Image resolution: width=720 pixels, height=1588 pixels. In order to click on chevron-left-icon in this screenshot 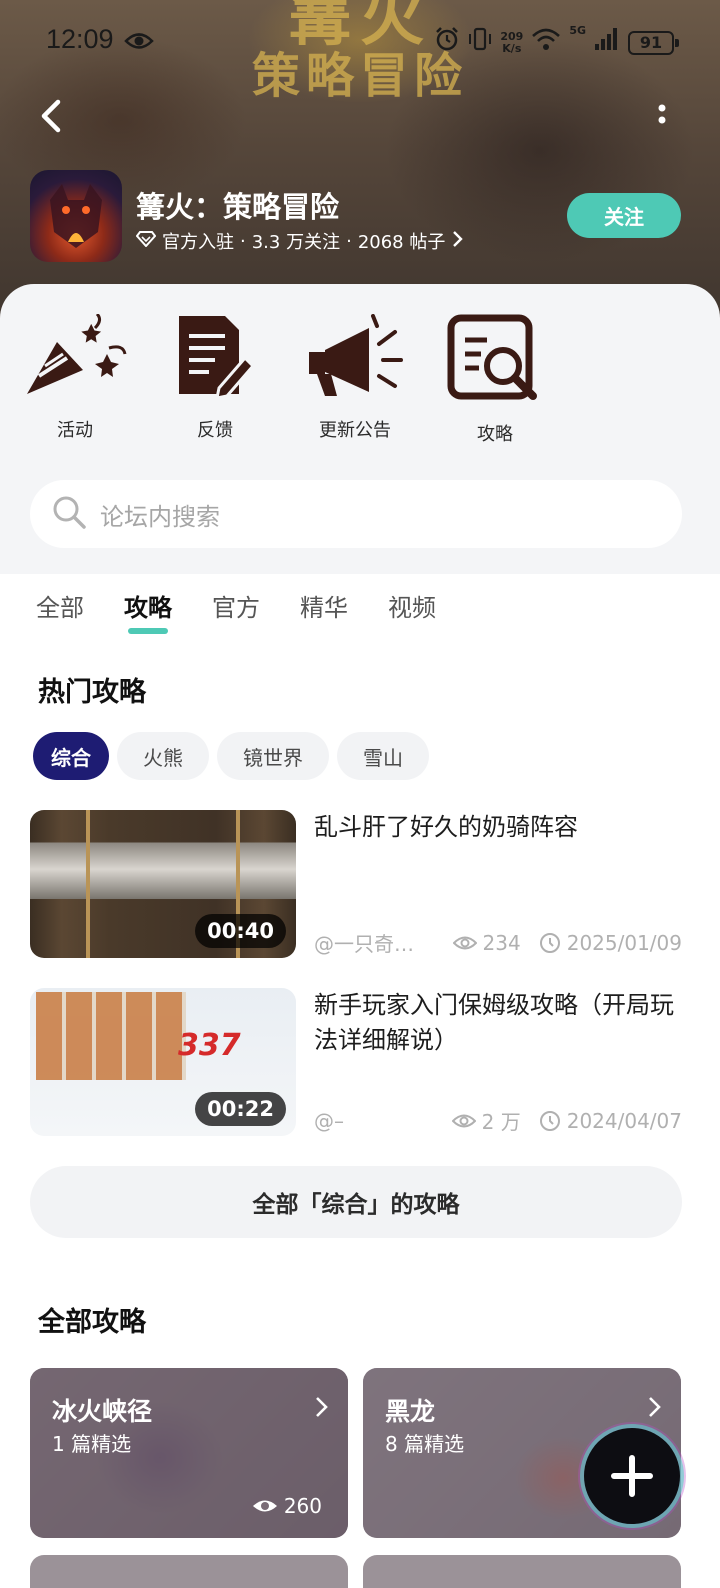, I will do `click(51, 116)`.